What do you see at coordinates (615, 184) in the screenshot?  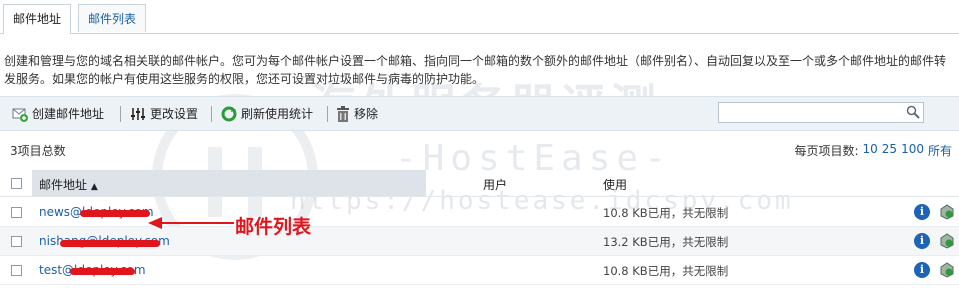 I see `column-header-usage: 使用` at bounding box center [615, 184].